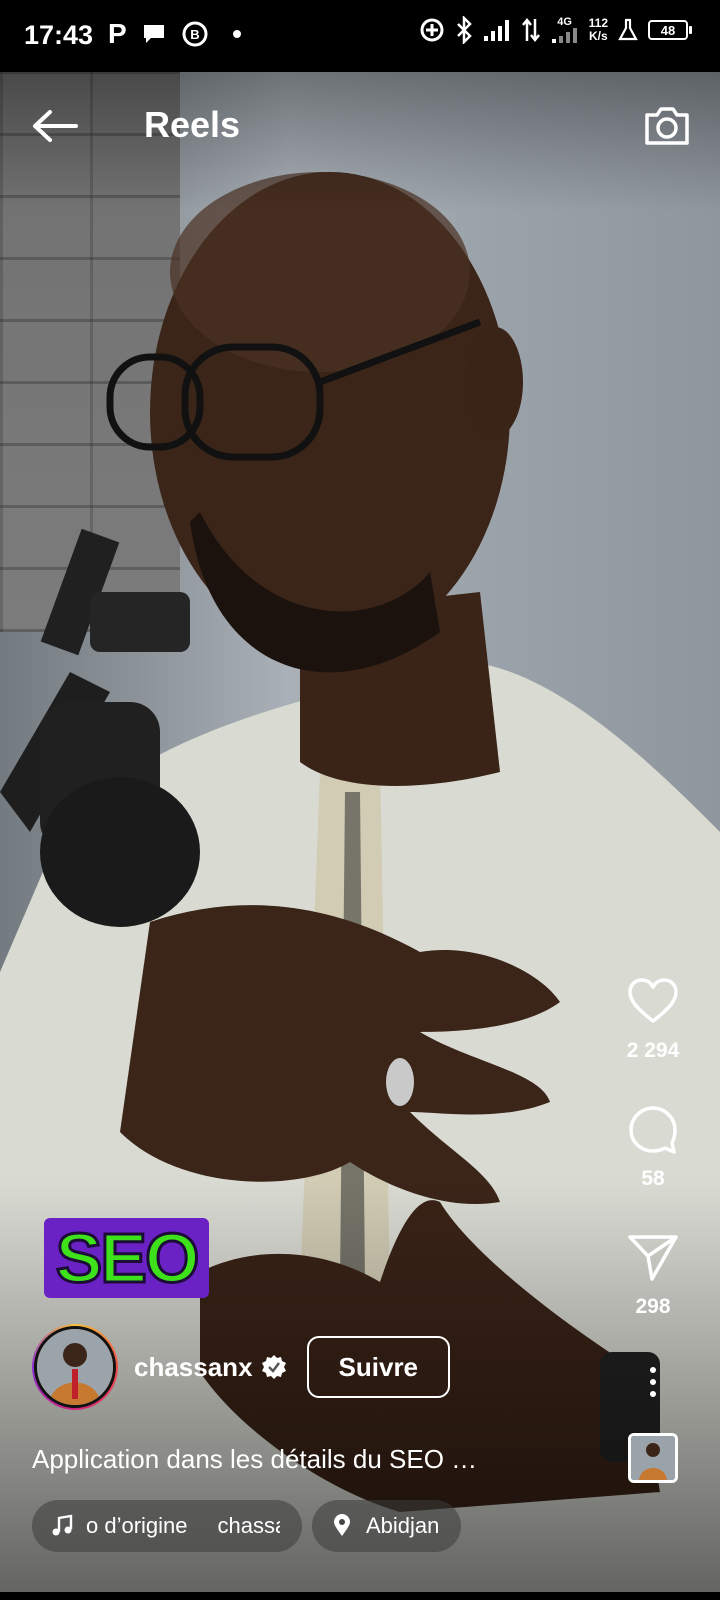 This screenshot has width=720, height=1600. What do you see at coordinates (273, 1367) in the screenshot?
I see `verified-badge-icon` at bounding box center [273, 1367].